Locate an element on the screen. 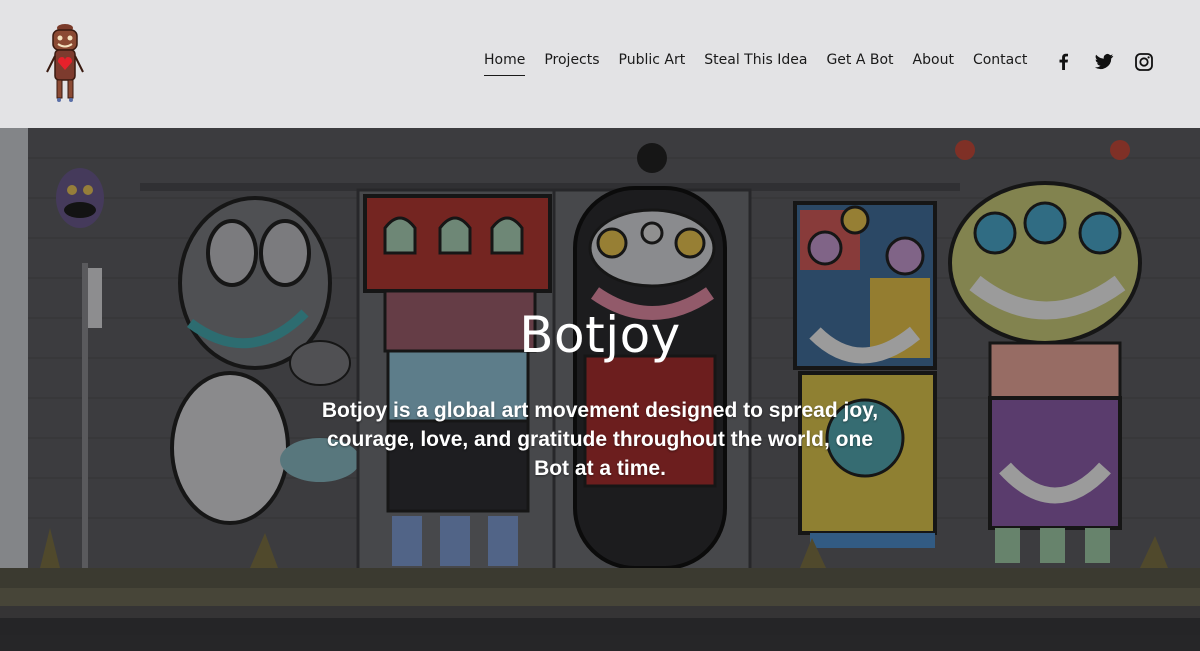  nav-item-public-art: Public Art is located at coordinates (652, 64).